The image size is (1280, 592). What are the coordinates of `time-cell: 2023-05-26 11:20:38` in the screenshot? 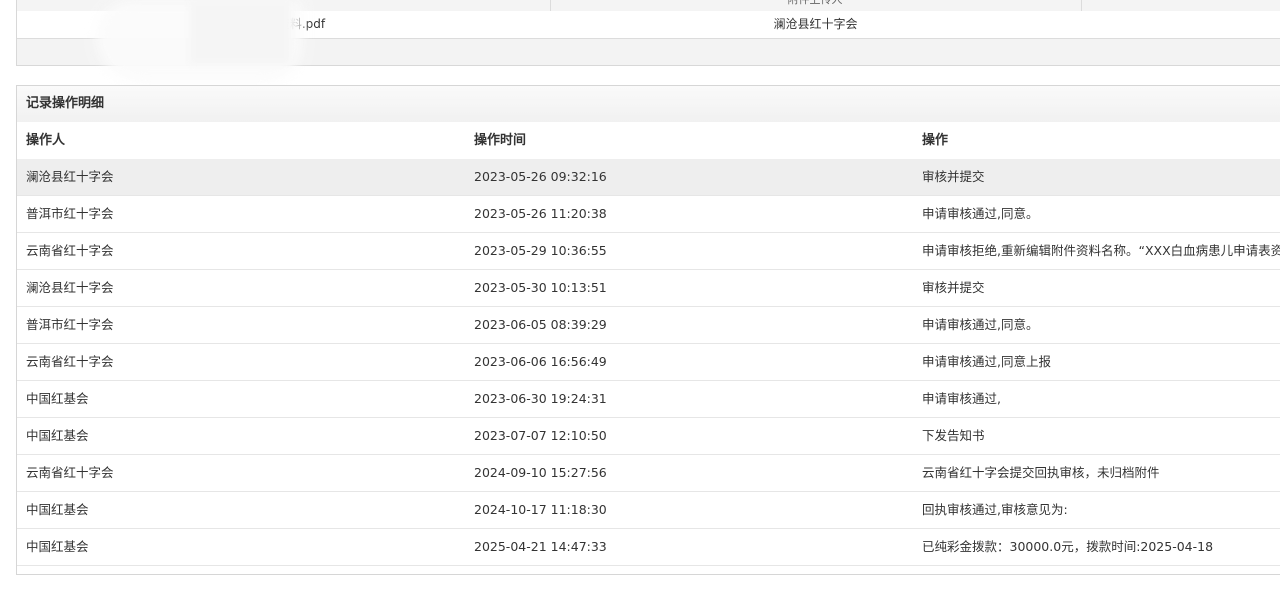 It's located at (540, 213).